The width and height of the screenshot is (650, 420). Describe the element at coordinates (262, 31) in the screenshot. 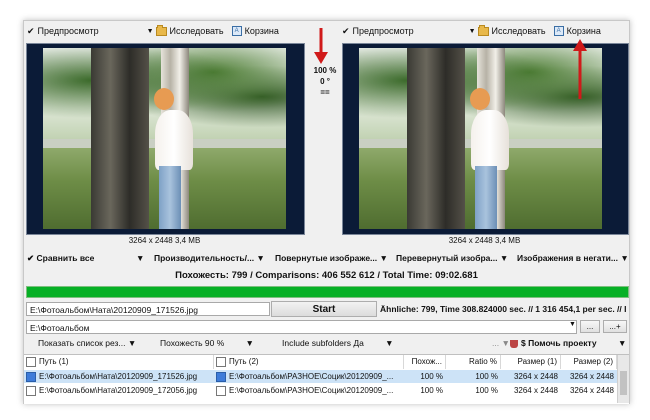

I see `left-trash-button: Корзина` at that location.